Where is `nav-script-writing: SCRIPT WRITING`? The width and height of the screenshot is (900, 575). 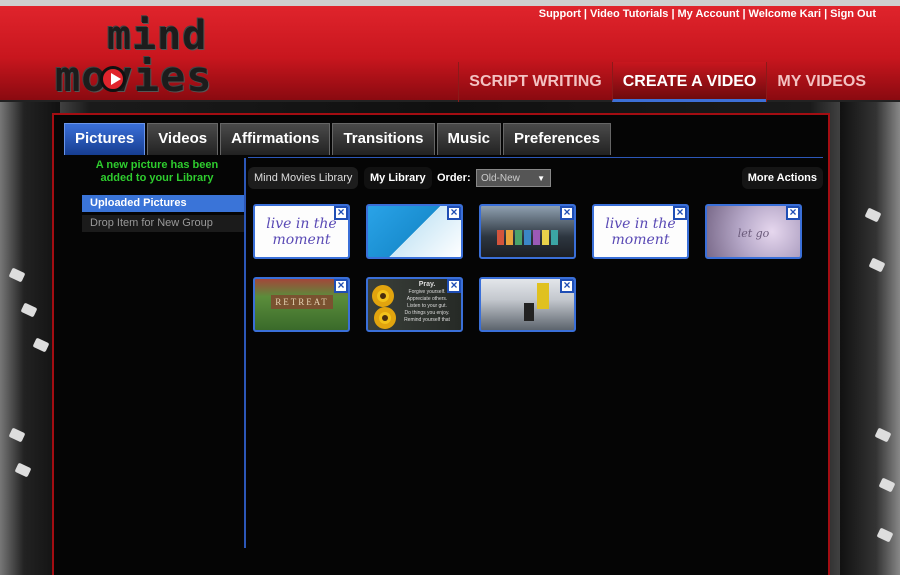
nav-script-writing: SCRIPT WRITING is located at coordinates (534, 82).